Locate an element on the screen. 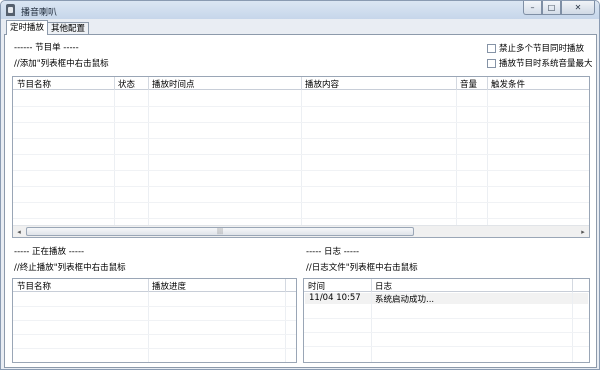  column-volume: 音量 is located at coordinates (466, 84).